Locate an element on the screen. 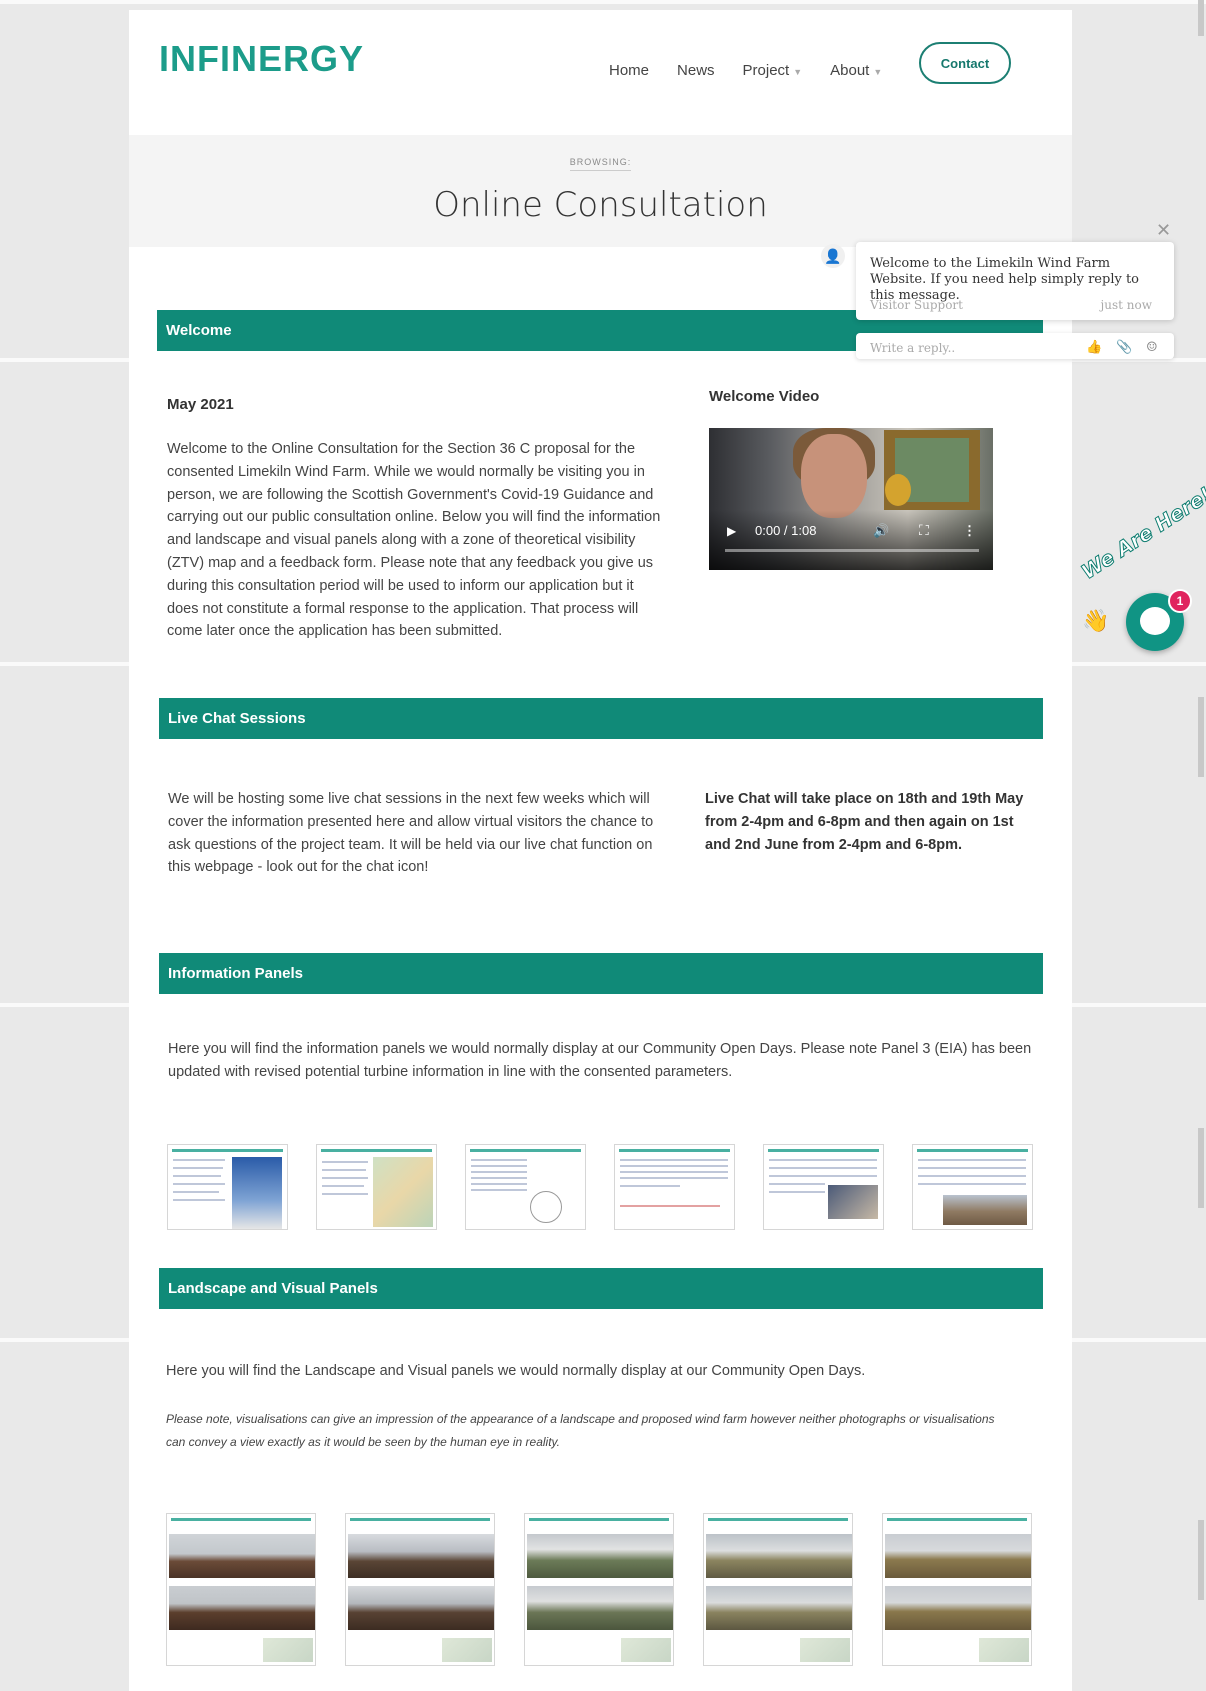 The height and width of the screenshot is (1691, 1206). video-progress-bar is located at coordinates (852, 550).